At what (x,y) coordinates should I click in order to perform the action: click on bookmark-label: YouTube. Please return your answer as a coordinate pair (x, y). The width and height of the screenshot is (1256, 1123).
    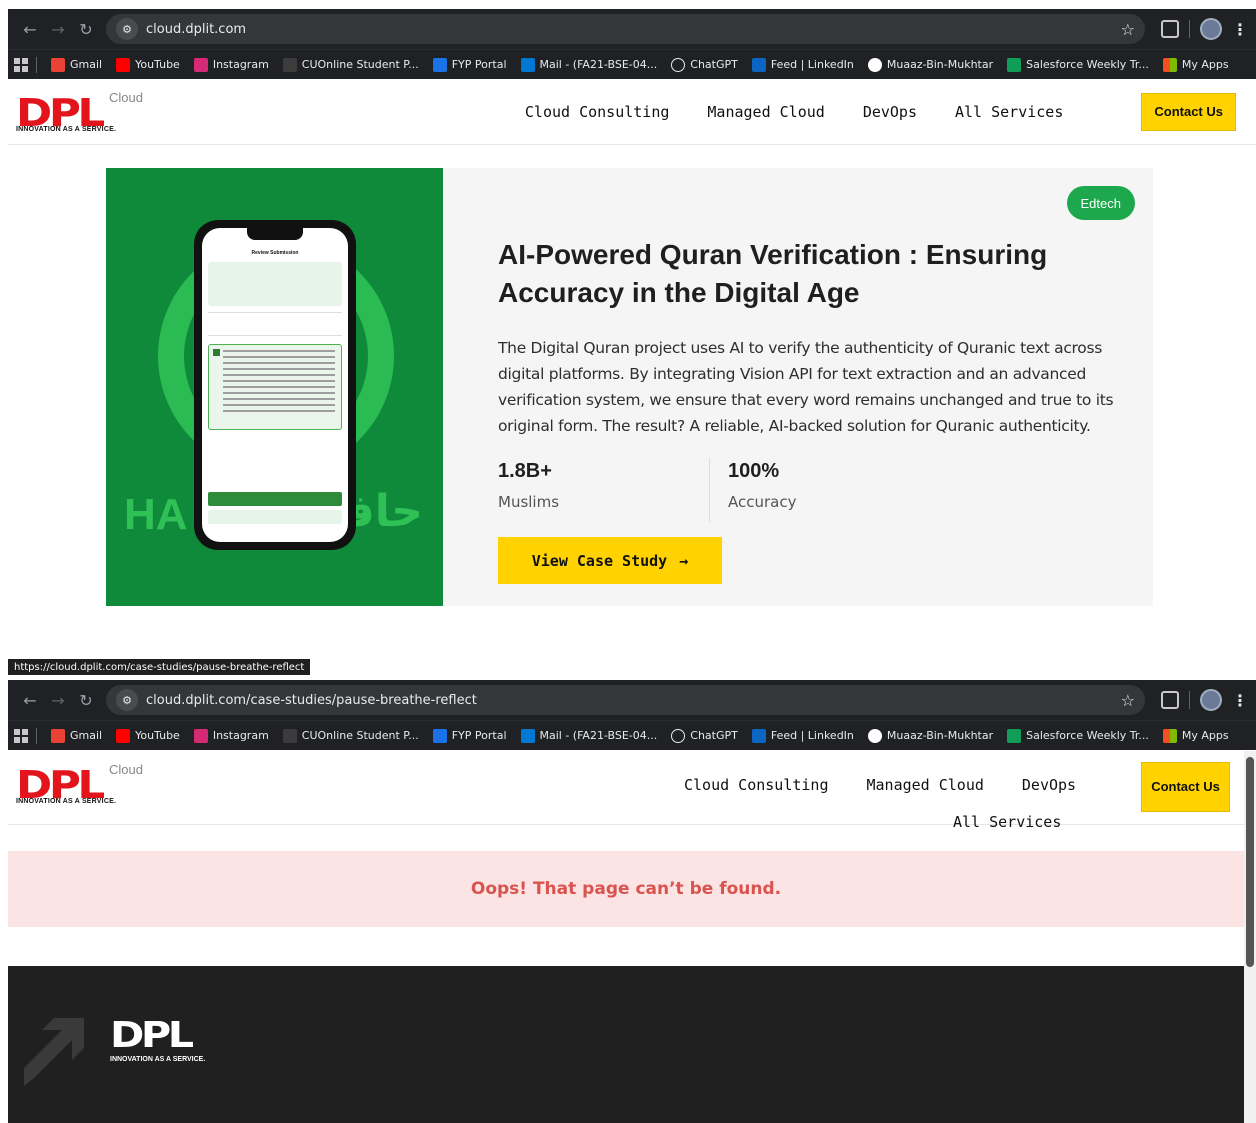
    Looking at the image, I should click on (157, 735).